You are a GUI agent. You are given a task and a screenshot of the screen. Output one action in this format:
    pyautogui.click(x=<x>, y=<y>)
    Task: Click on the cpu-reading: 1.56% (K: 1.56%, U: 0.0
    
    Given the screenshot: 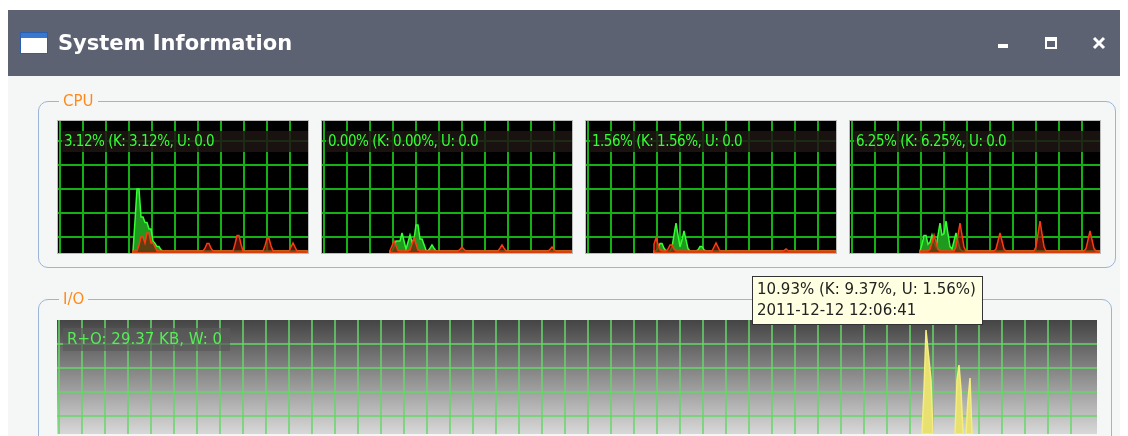 What is the action you would take?
    pyautogui.click(x=713, y=141)
    